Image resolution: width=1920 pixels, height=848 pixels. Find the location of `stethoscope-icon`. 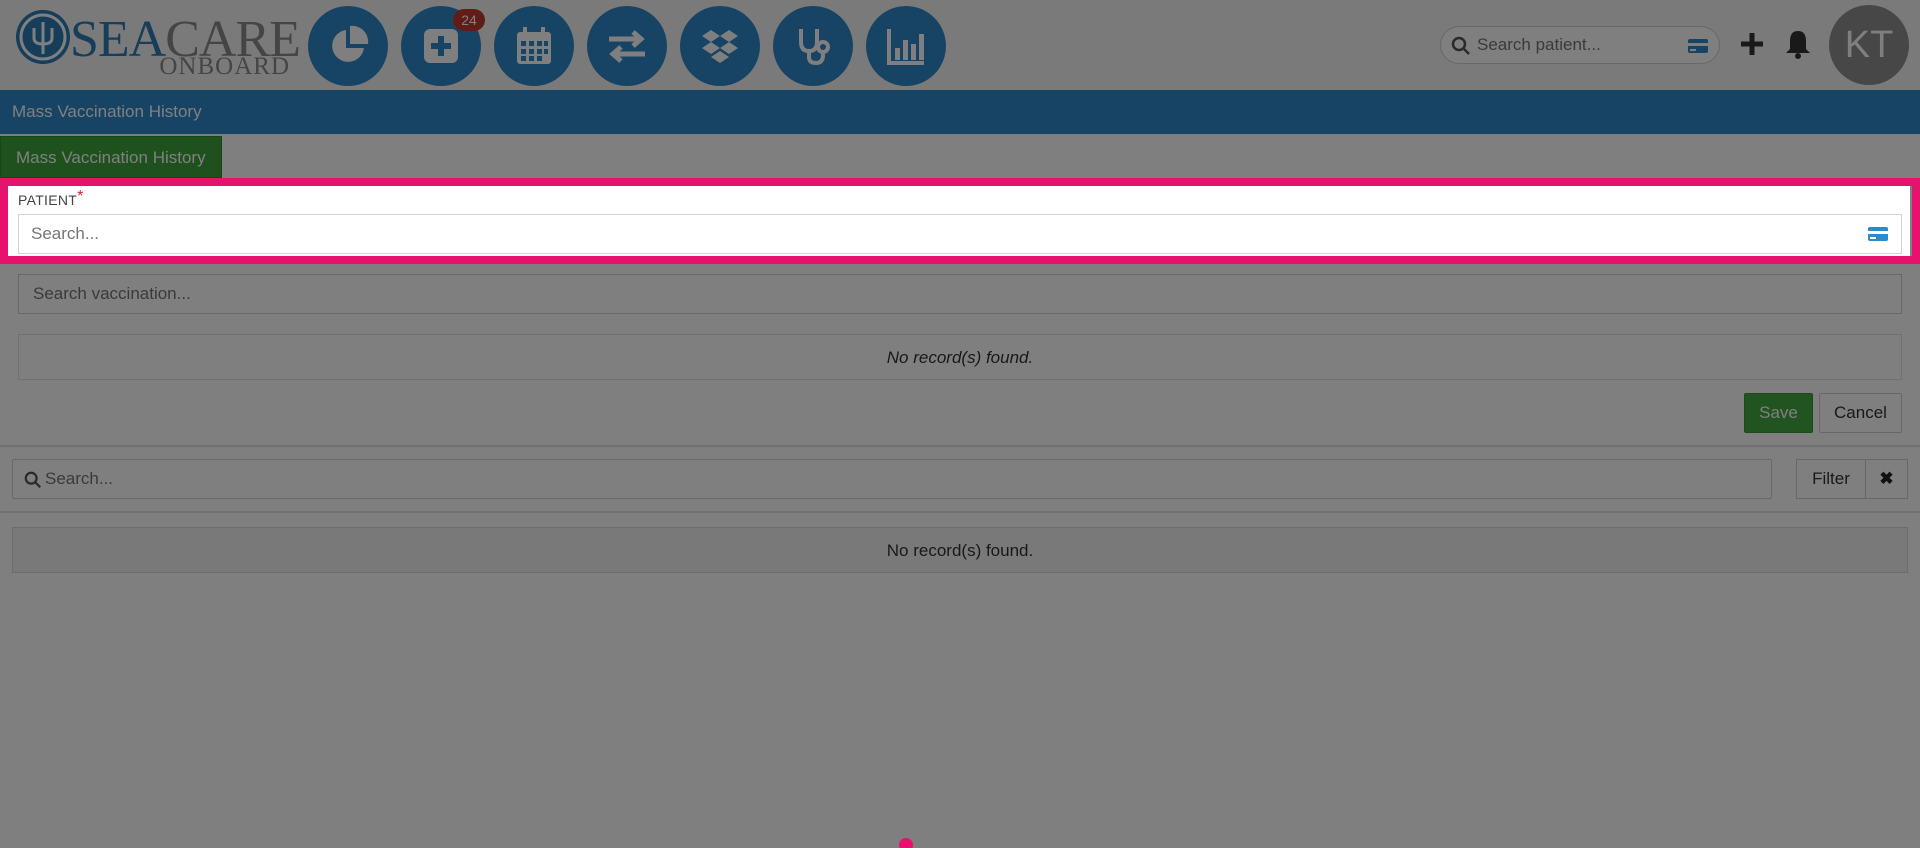

stethoscope-icon is located at coordinates (814, 47).